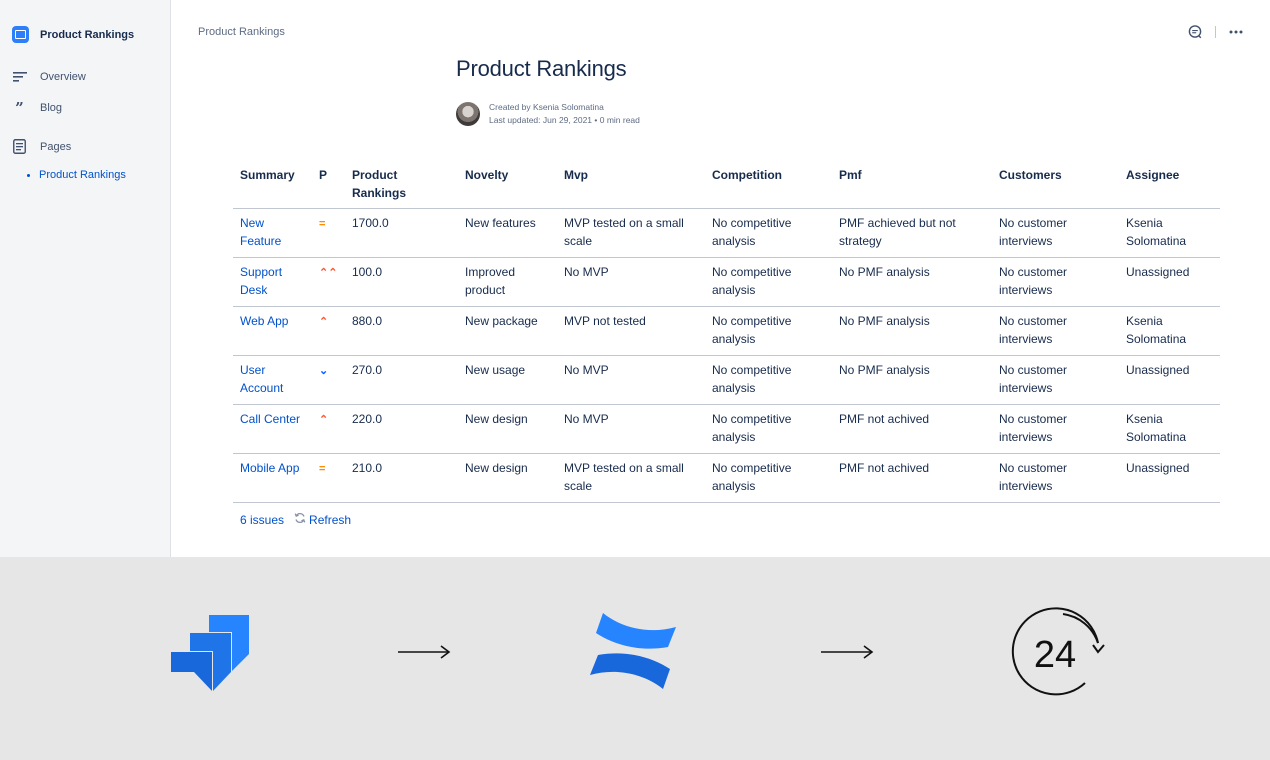  Describe the element at coordinates (262, 520) in the screenshot. I see `issues-count-link: 6 issues` at that location.